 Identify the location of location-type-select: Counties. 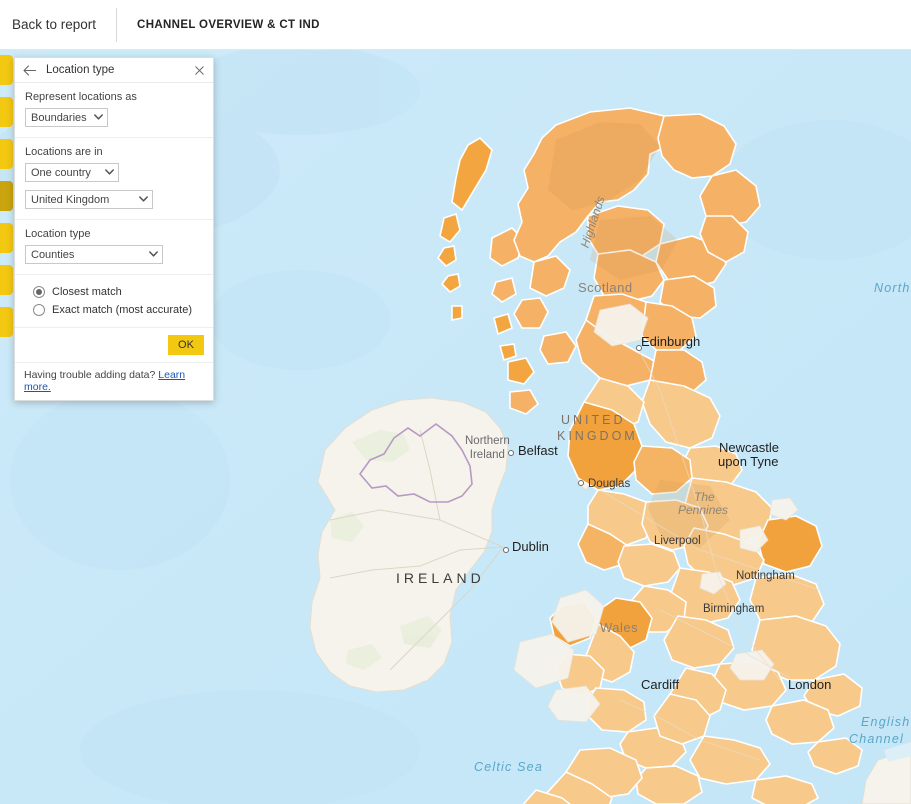
(94, 254).